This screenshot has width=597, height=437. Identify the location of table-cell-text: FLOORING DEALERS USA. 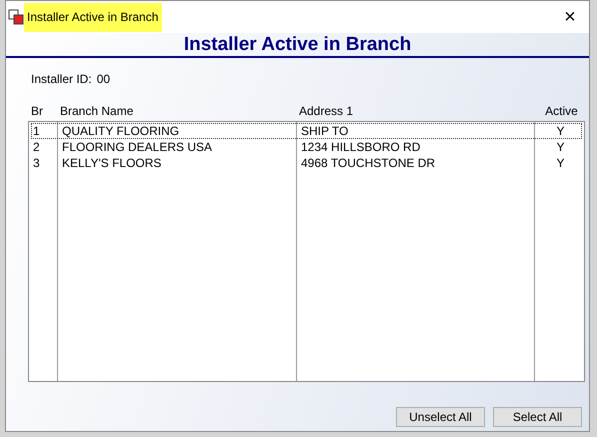
(137, 147).